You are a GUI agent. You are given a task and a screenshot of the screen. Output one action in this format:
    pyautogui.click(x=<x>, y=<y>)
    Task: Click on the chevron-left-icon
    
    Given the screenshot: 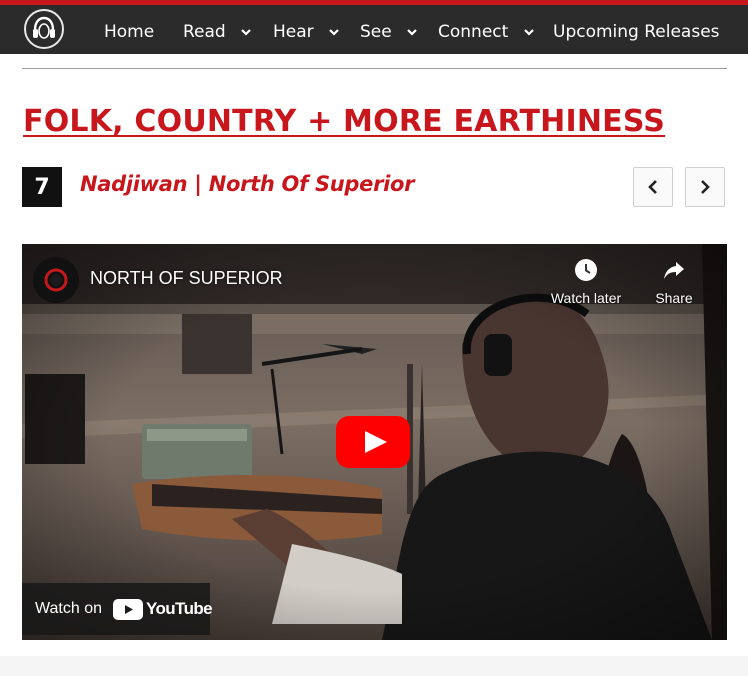 What is the action you would take?
    pyautogui.click(x=652, y=187)
    